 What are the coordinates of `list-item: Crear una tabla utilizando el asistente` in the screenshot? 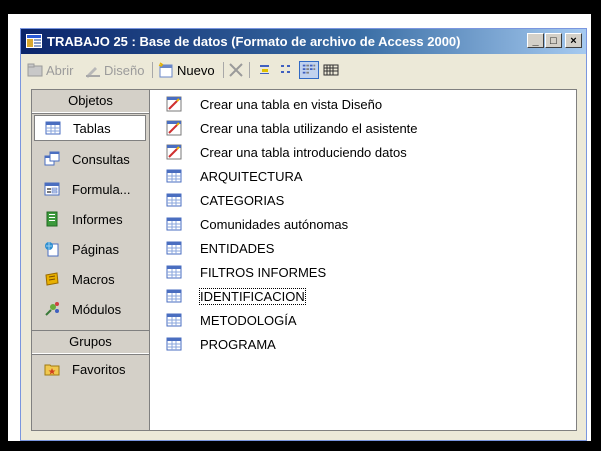 It's located at (288, 128).